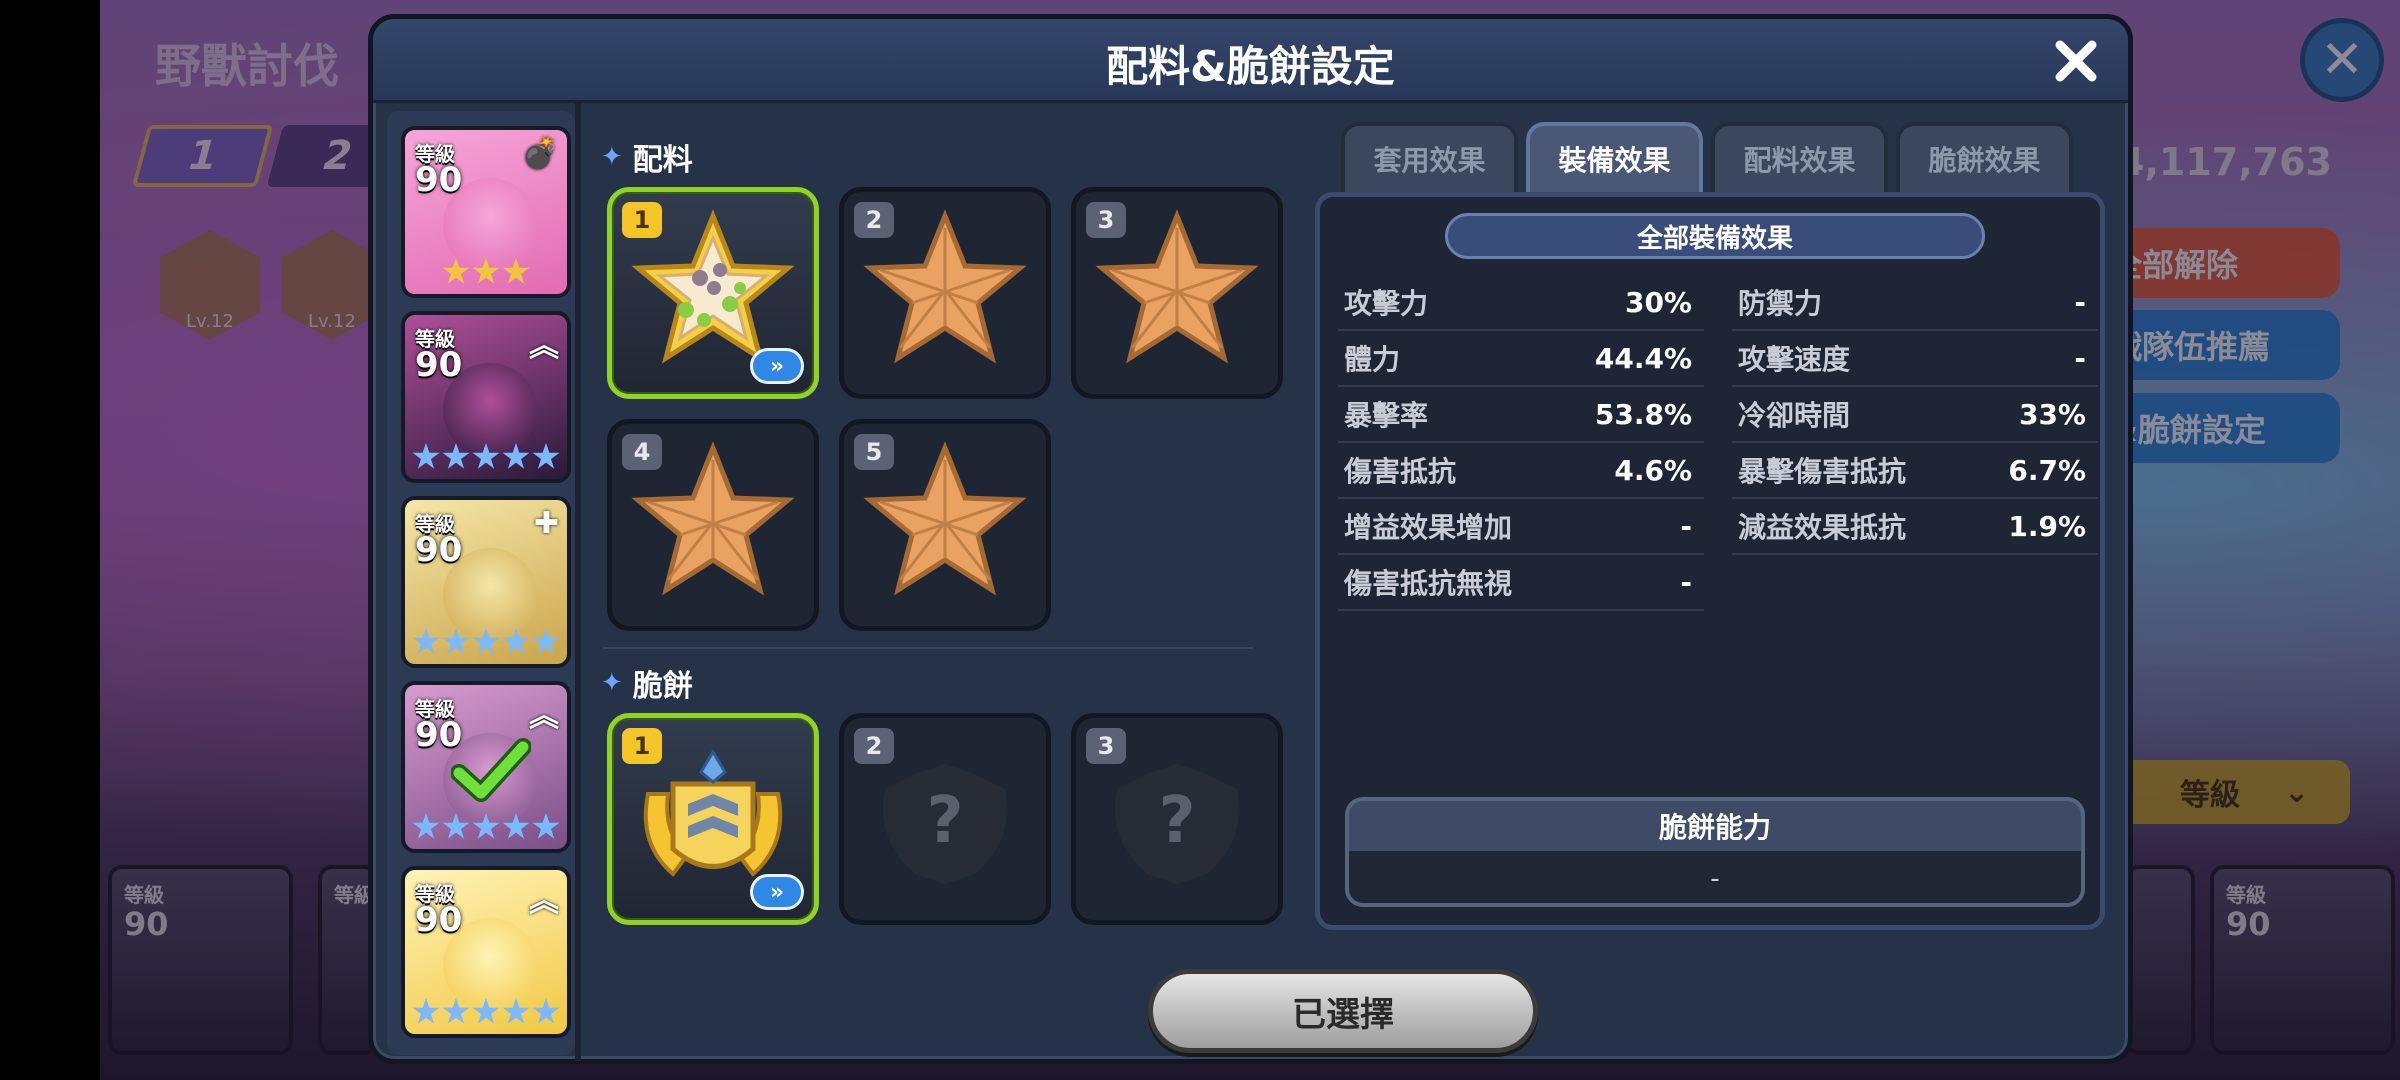  I want to click on tab-topping-effects: 配料效果, so click(1799, 157).